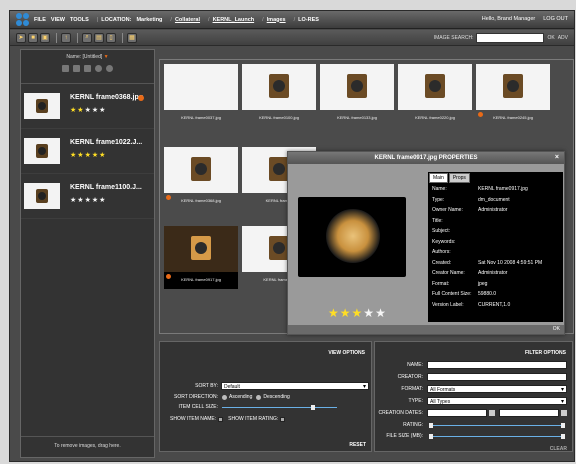 The height and width of the screenshot is (464, 576). I want to click on date-from-input, so click(457, 413).